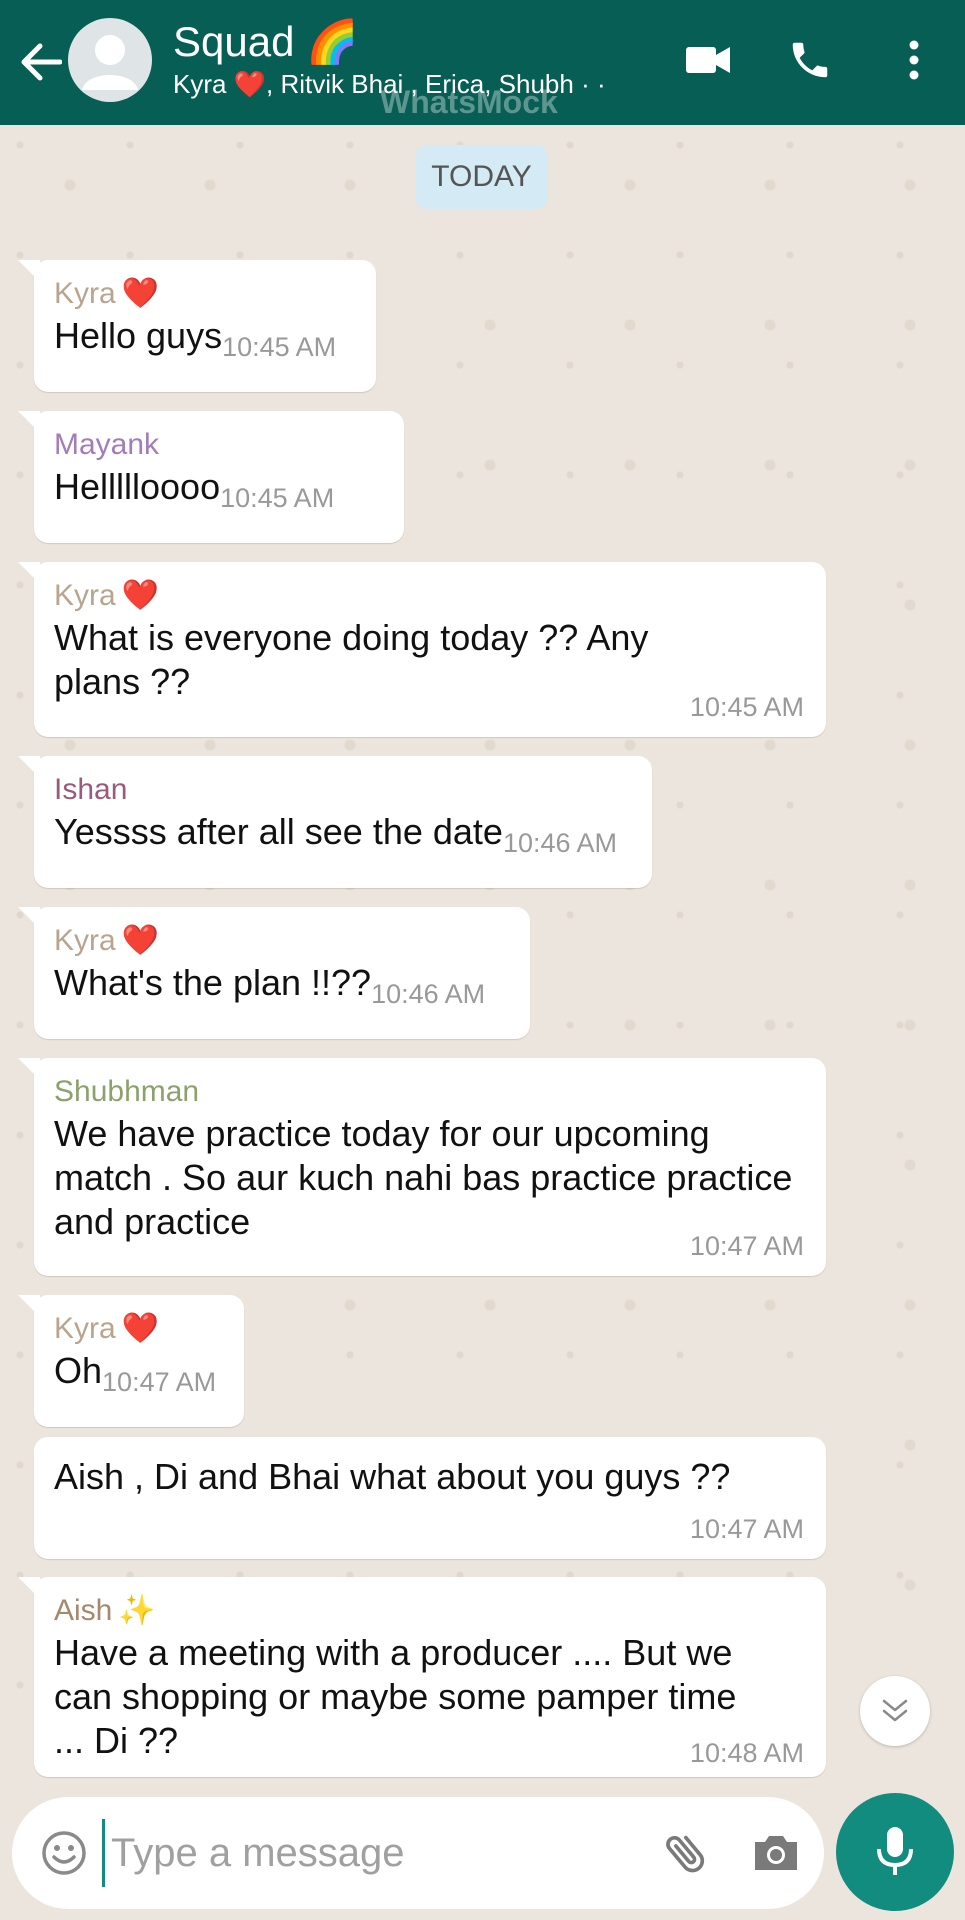 This screenshot has width=965, height=1920. I want to click on attach-icon, so click(686, 1853).